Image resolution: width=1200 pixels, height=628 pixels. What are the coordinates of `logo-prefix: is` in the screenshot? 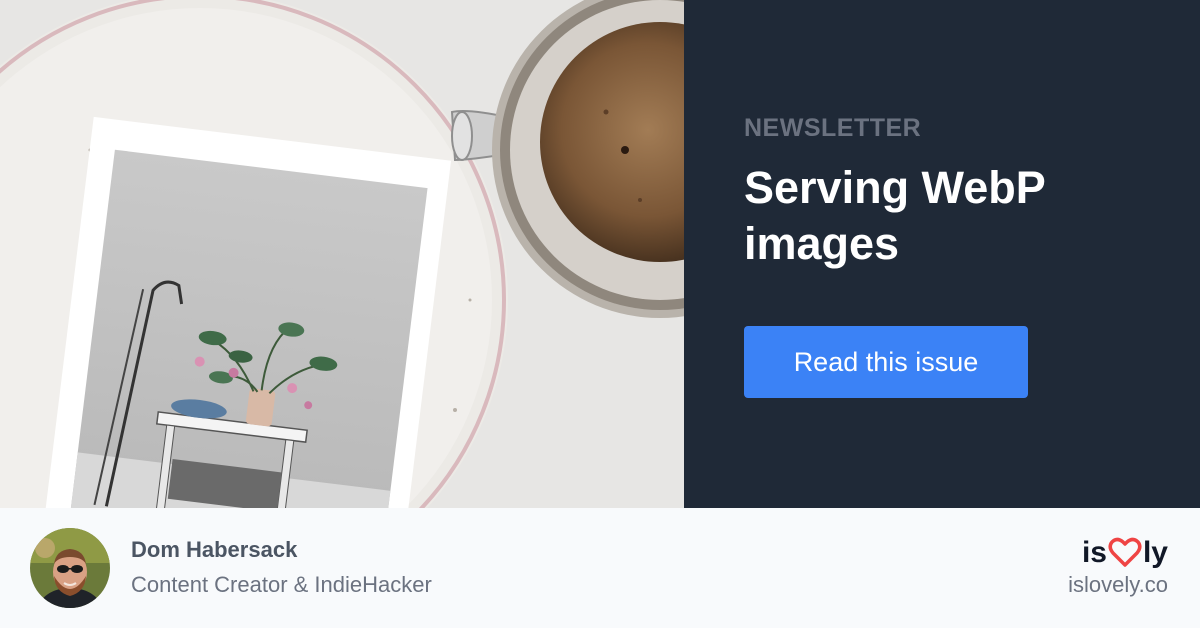 It's located at (1094, 552).